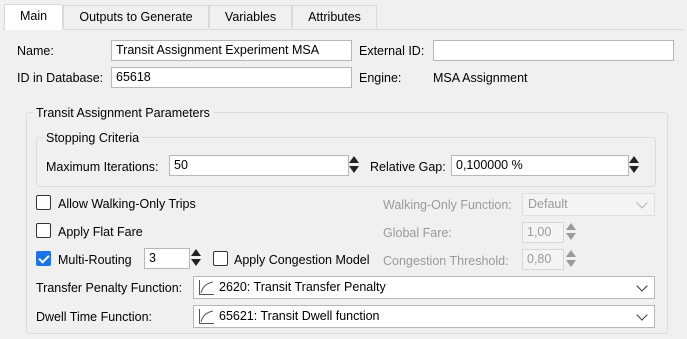  I want to click on transit-assignment-parameters-title: Transit Assignment Parameters, so click(123, 113).